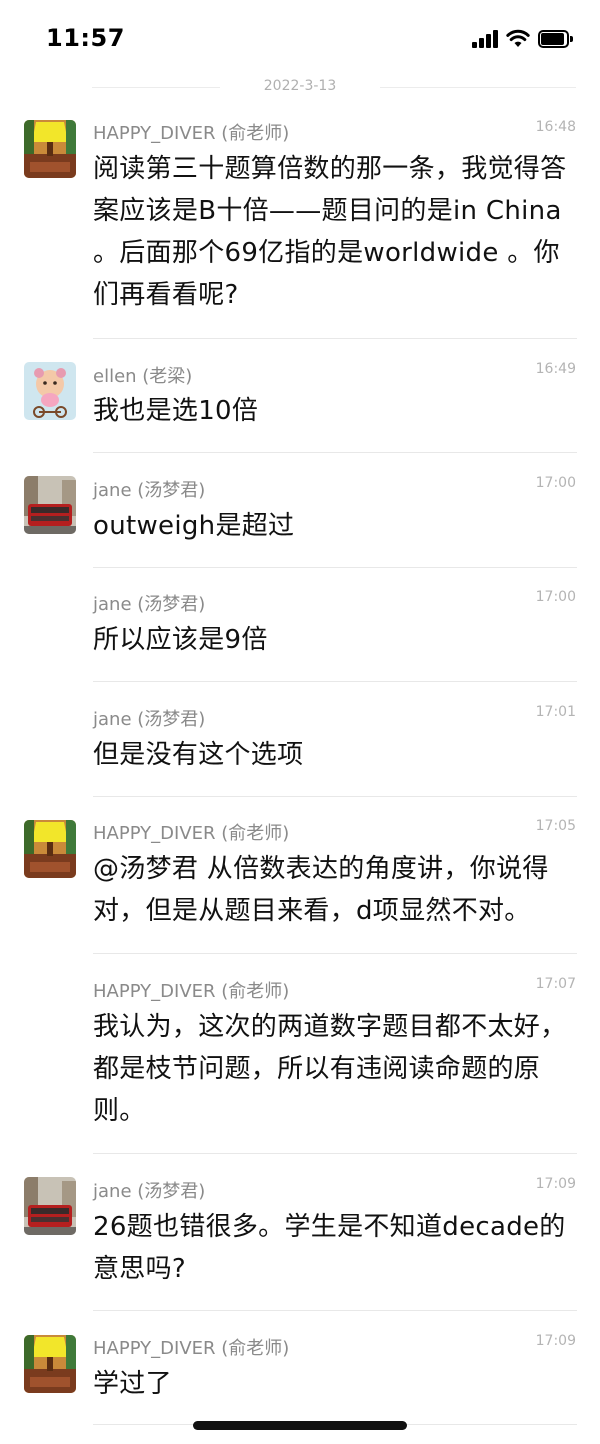 The image size is (600, 1444). Describe the element at coordinates (330, 1069) in the screenshot. I see `message-text: 我认为，这次的两道数字题目都不太好，都是枝节问题，所以有违阅读命题的原则。` at that location.